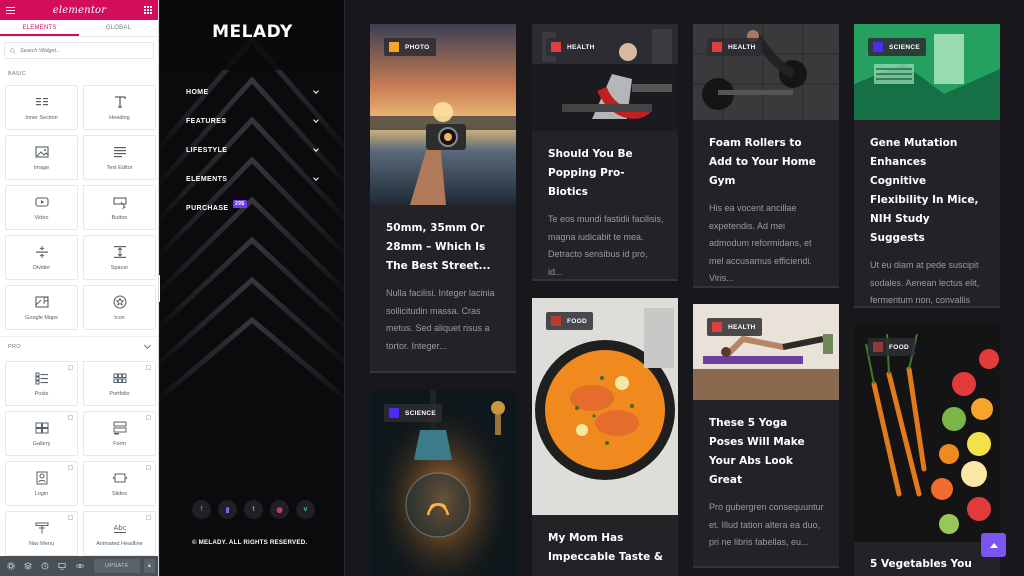  What do you see at coordinates (80, 50) in the screenshot?
I see `search-input` at bounding box center [80, 50].